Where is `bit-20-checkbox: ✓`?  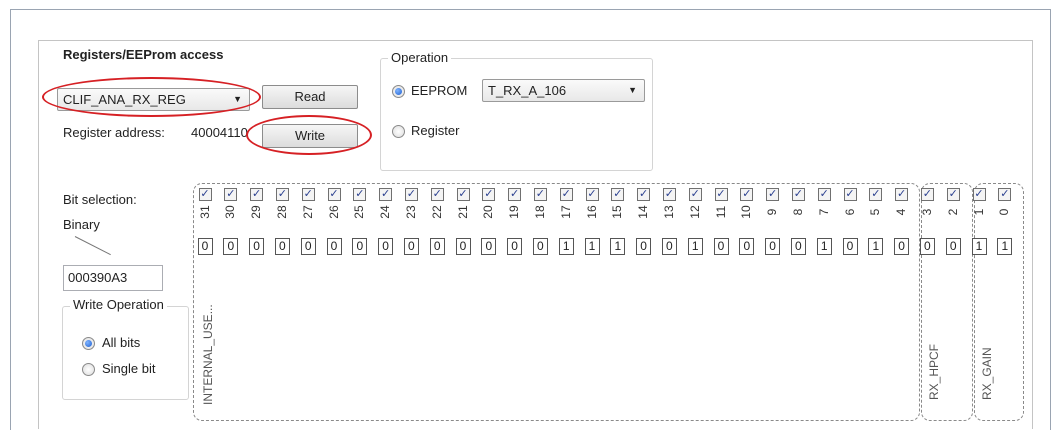 bit-20-checkbox: ✓ is located at coordinates (489, 194).